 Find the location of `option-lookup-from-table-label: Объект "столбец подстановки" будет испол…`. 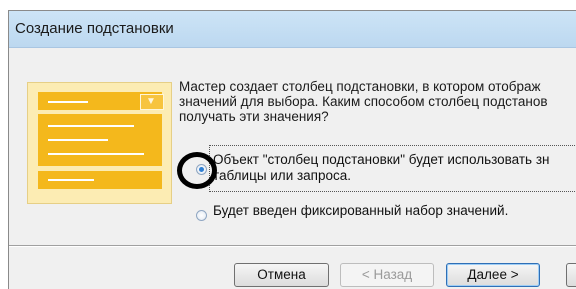

option-lookup-from-table-label: Объект "столбец подстановки" будет испол… is located at coordinates (394, 168).